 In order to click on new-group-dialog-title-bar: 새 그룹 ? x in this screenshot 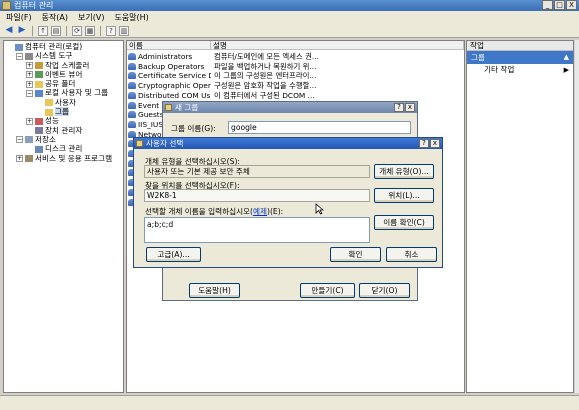, I will do `click(290, 107)`.